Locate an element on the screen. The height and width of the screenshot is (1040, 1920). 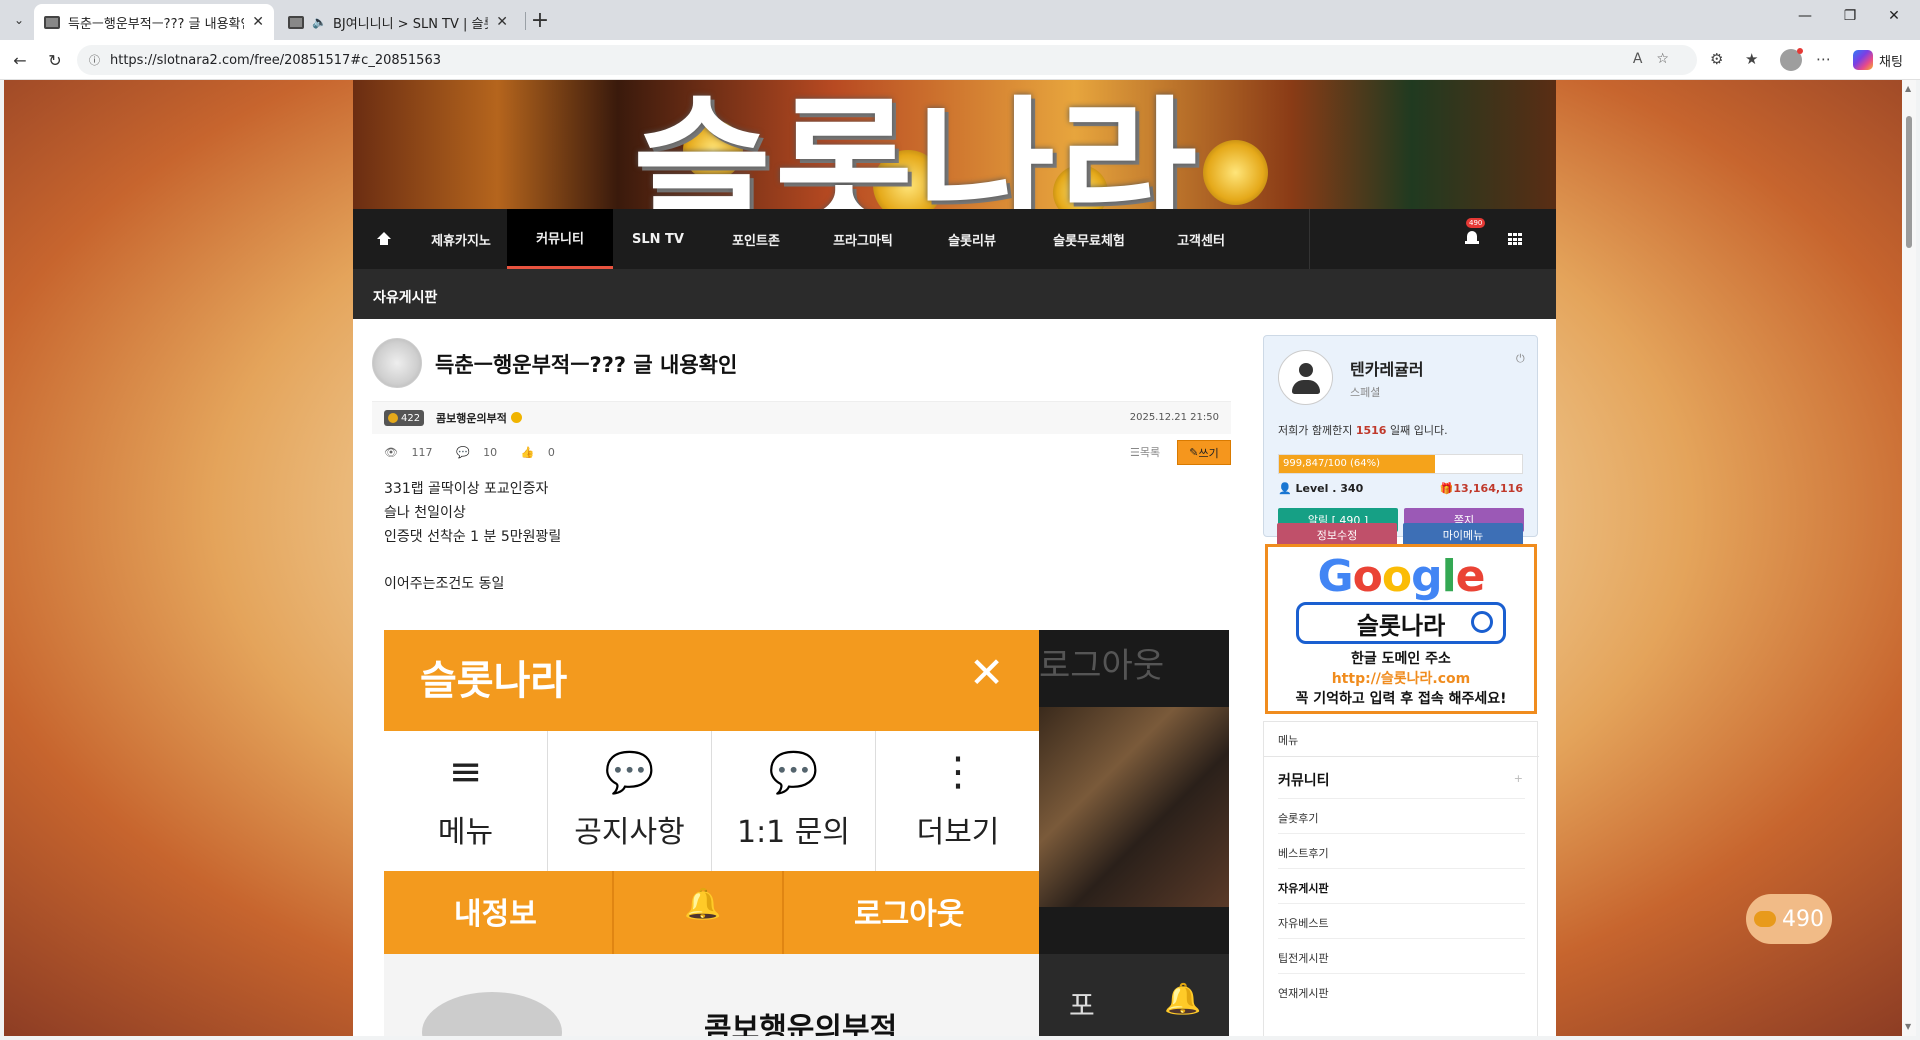
embedded-menu-label: 메뉴 is located at coordinates (465, 832).